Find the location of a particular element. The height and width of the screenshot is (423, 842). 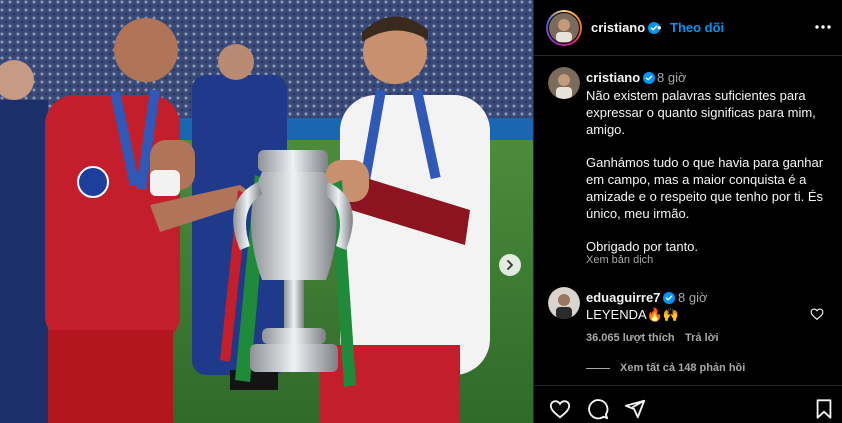

follow-button: Theo dõi is located at coordinates (697, 27).